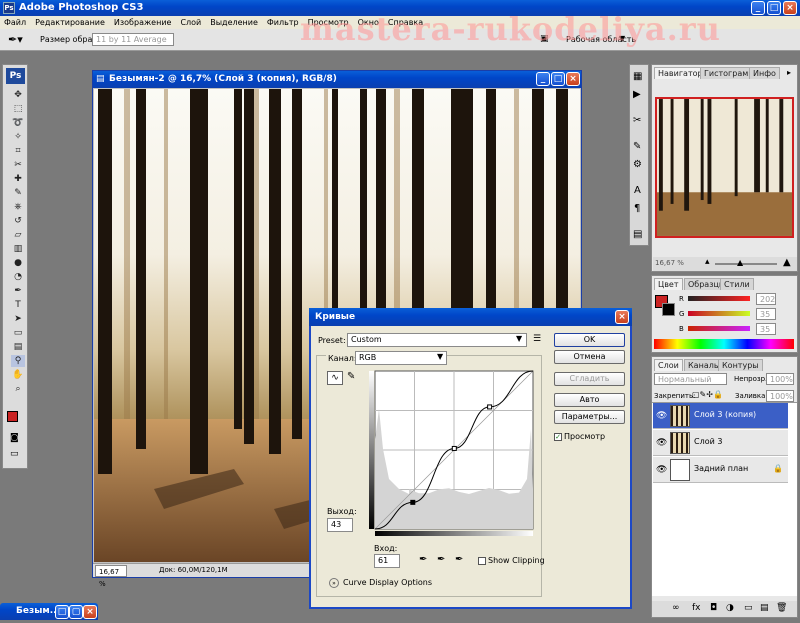 Image resolution: width=800 pixels, height=623 pixels. Describe the element at coordinates (18, 263) in the screenshot. I see `blur-icon: ●` at that location.